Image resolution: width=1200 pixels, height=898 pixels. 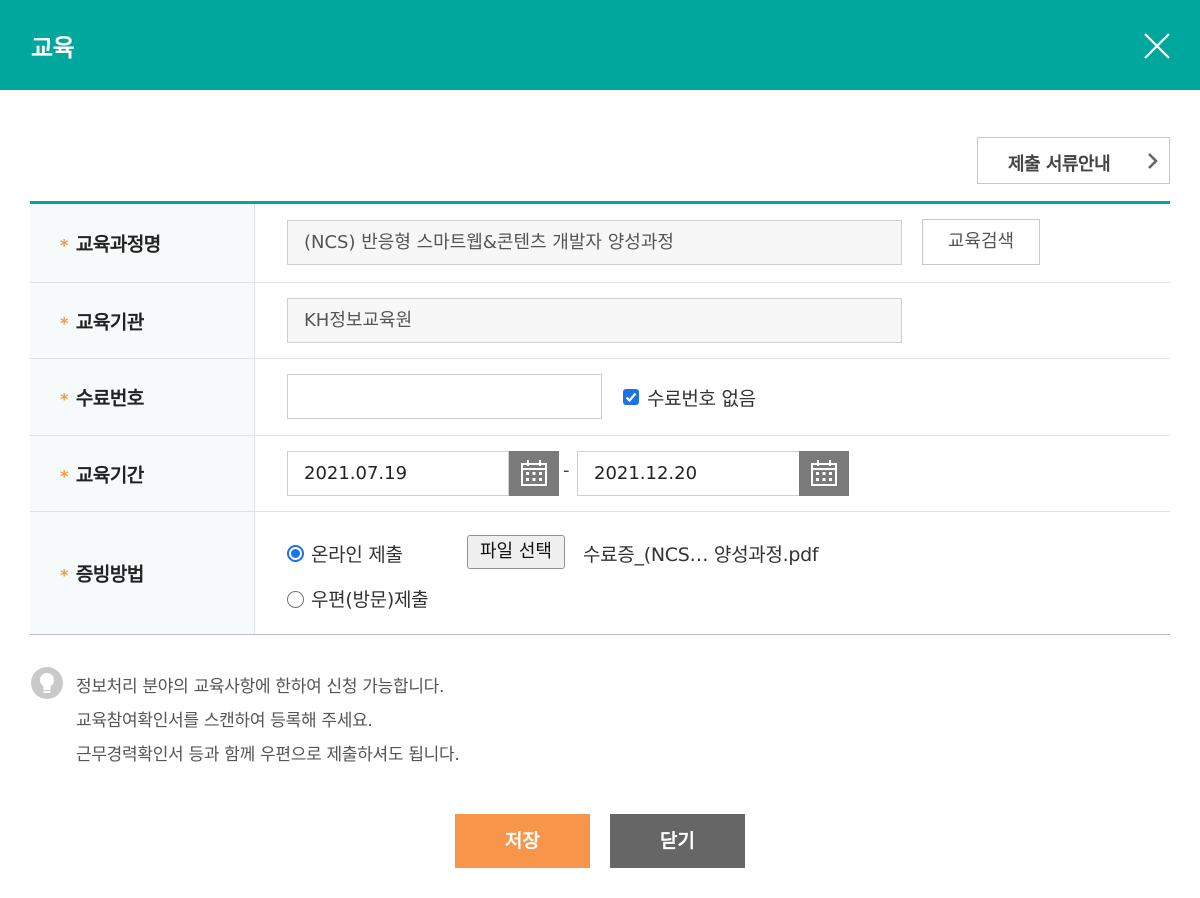 What do you see at coordinates (224, 721) in the screenshot?
I see `notice-line: 교육참여확인서를 스캔하여 등록해 주세요.` at bounding box center [224, 721].